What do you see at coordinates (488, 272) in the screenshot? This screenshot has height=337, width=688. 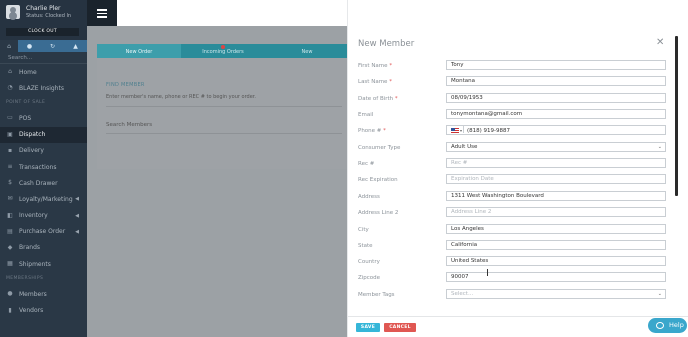 I see `text-cursor` at bounding box center [488, 272].